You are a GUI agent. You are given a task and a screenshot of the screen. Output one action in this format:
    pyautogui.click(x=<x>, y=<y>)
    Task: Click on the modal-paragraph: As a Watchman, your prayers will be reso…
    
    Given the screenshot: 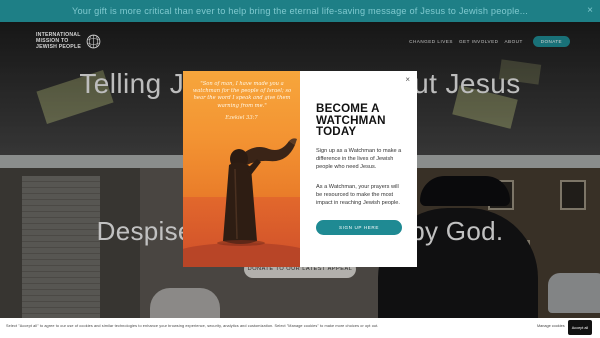 What is the action you would take?
    pyautogui.click(x=358, y=195)
    